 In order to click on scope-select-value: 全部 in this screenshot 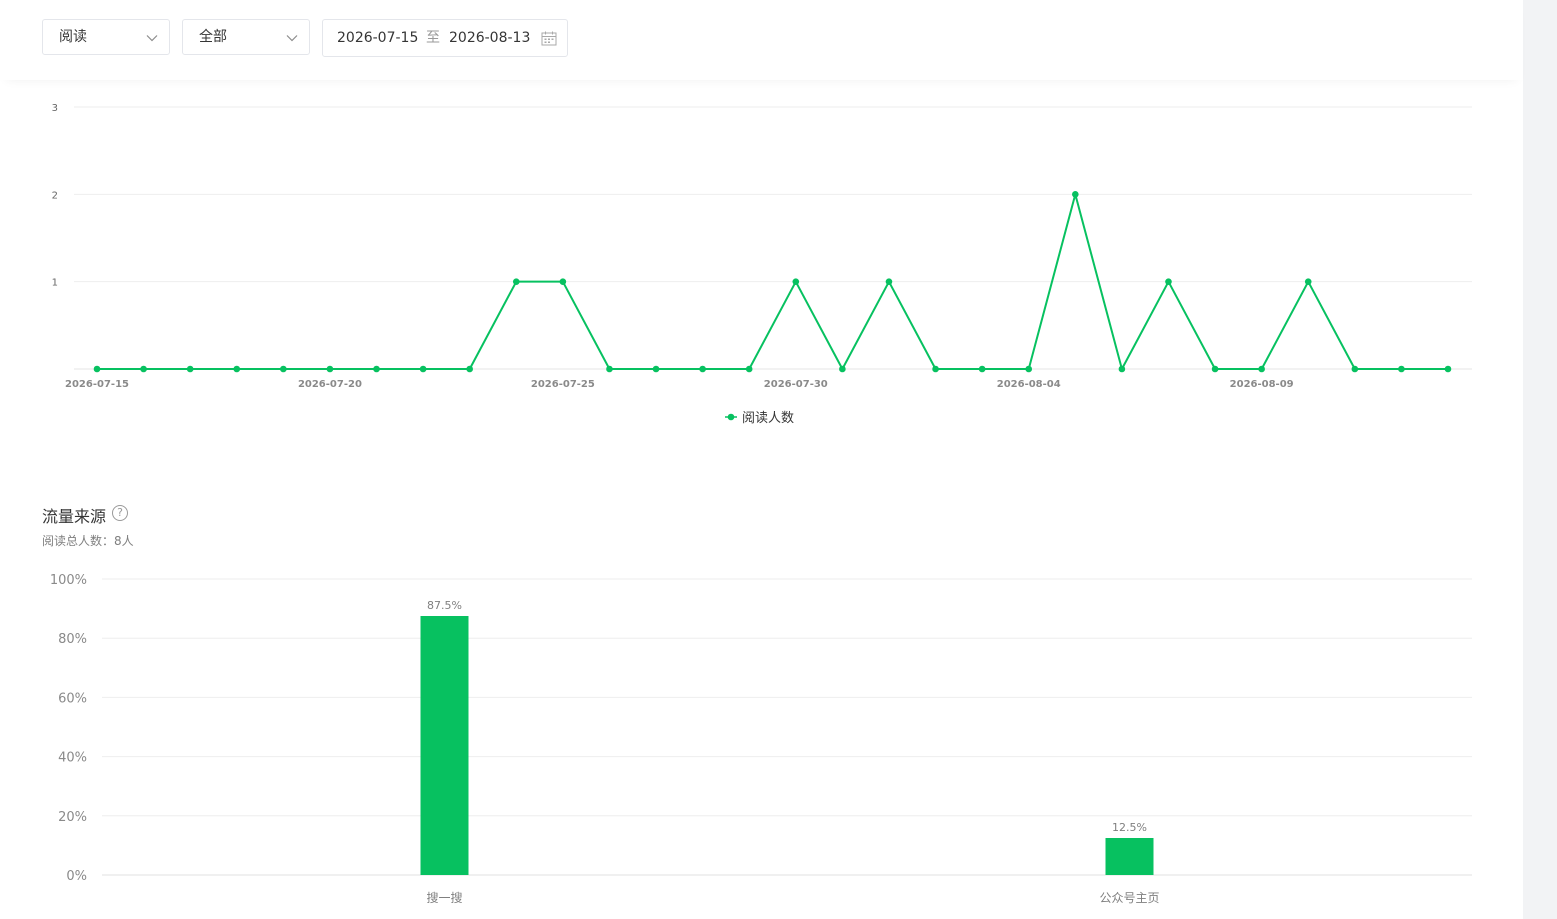, I will do `click(213, 37)`.